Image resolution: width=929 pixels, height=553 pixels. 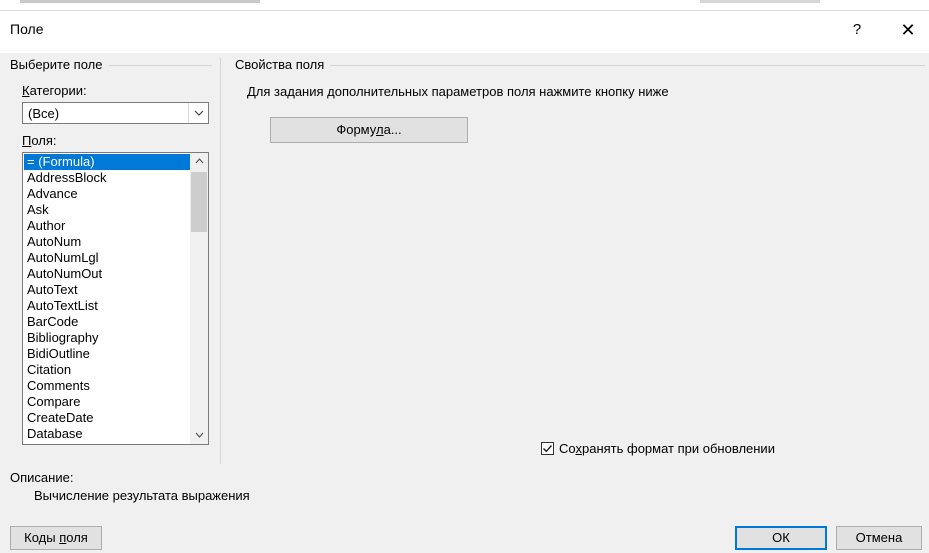 What do you see at coordinates (107, 194) in the screenshot?
I see `list-item: Advance` at bounding box center [107, 194].